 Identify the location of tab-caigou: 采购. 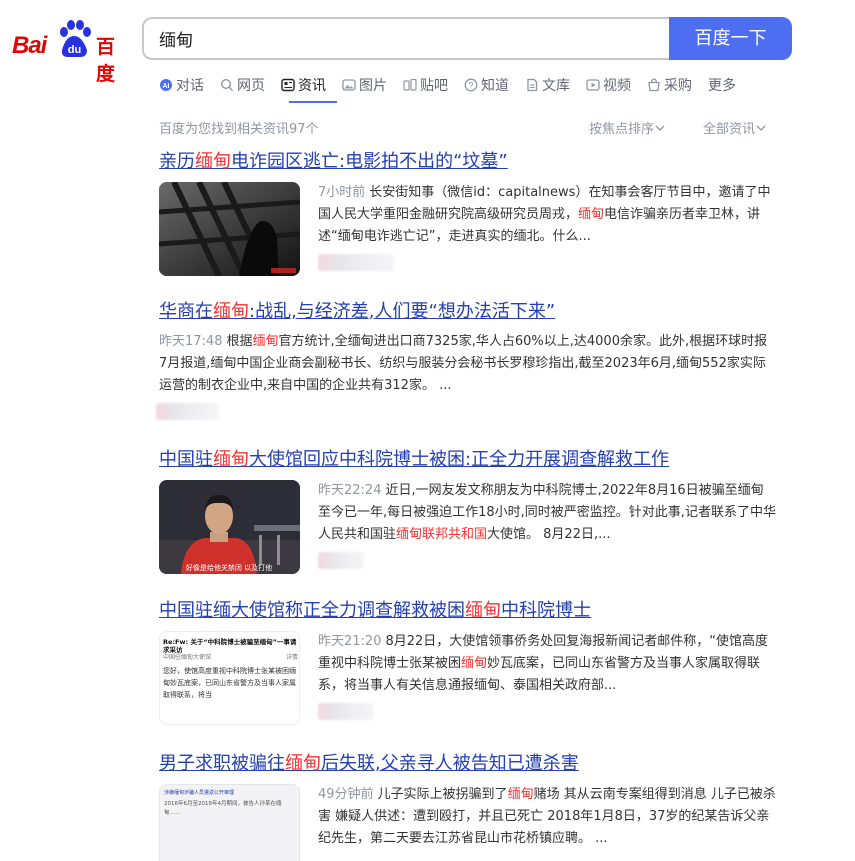
(669, 85).